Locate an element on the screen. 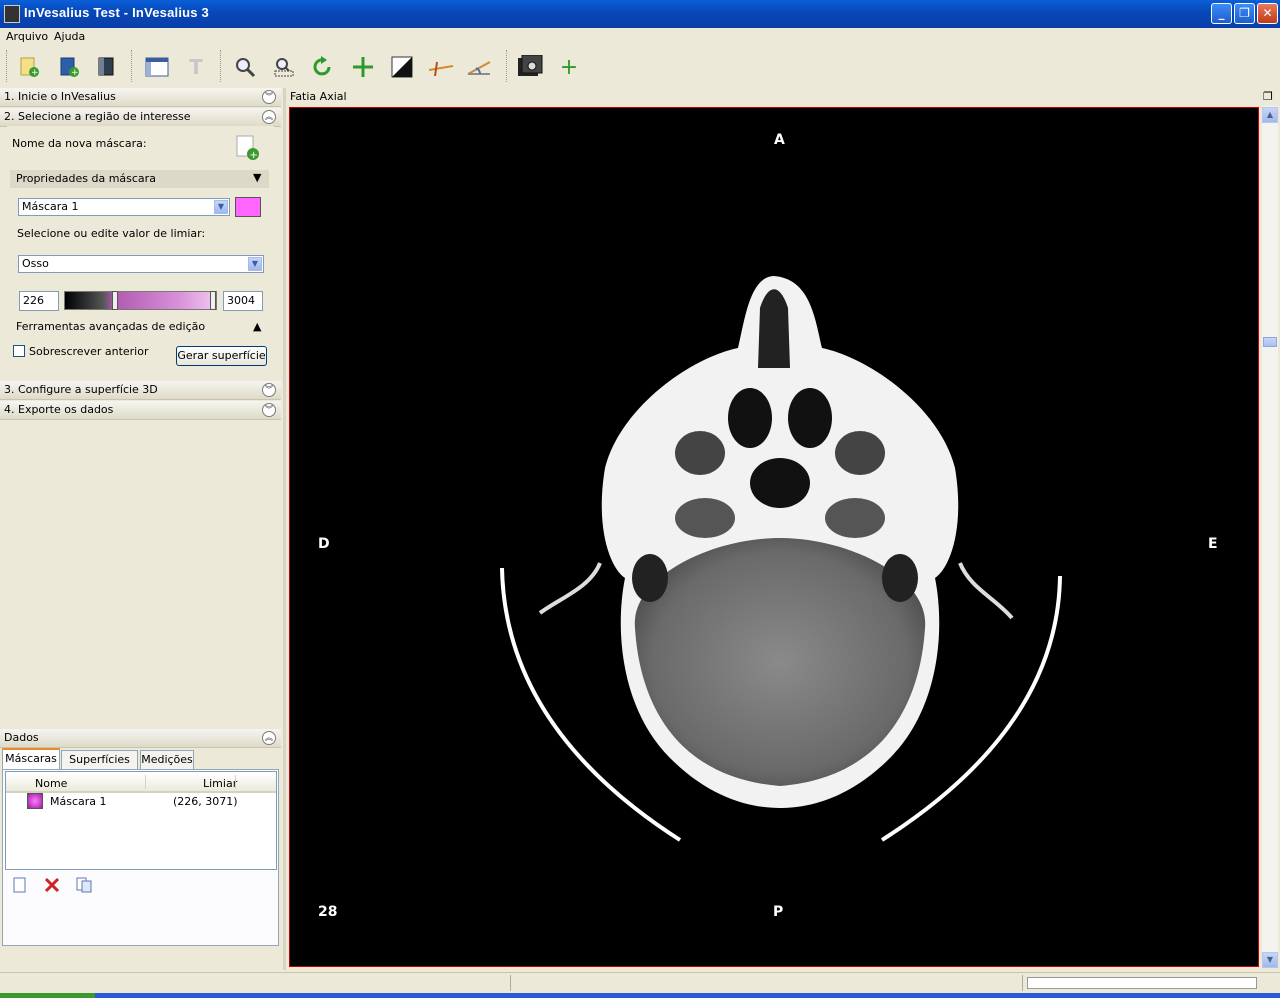 The height and width of the screenshot is (998, 1280). new-mask-icon: + is located at coordinates (247, 148).